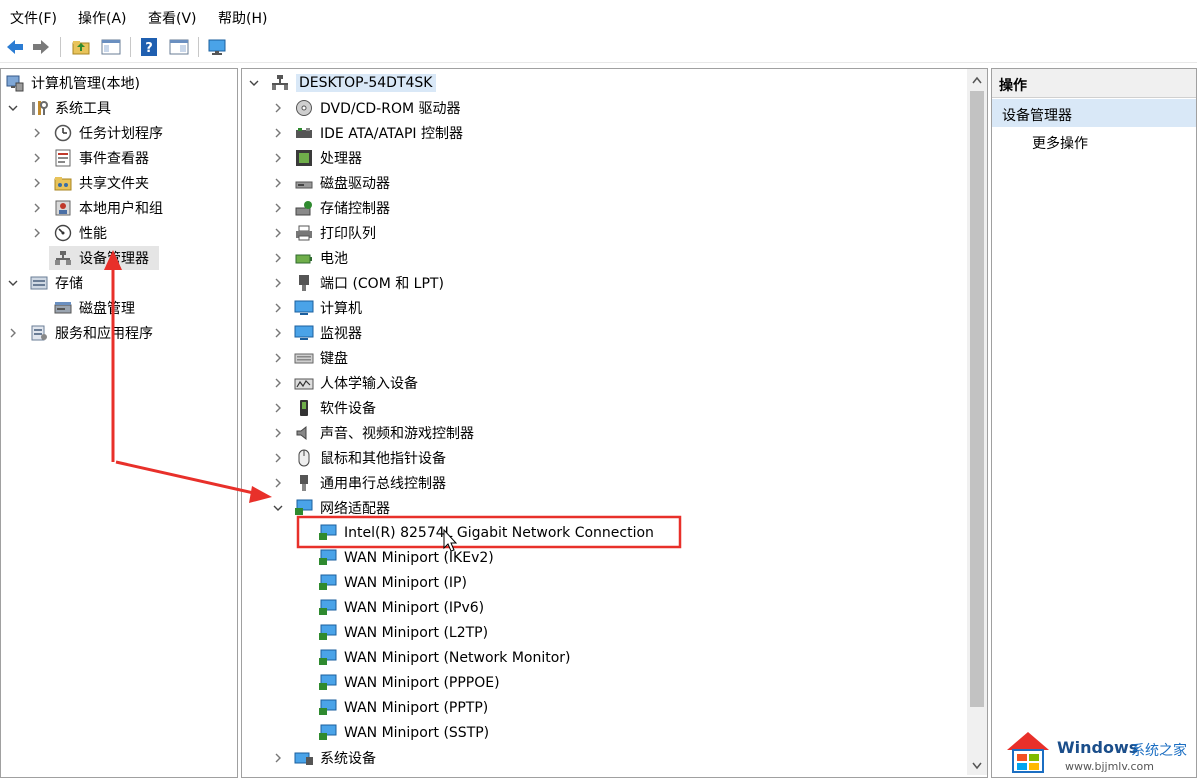  I want to click on adapter-wan-ikev2: WAN Miniport (IKEv2), so click(406, 558).